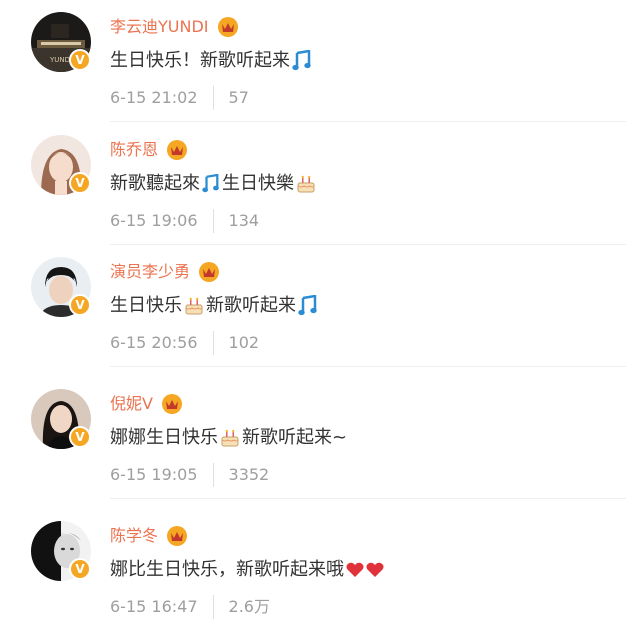 This screenshot has height=631, width=641. What do you see at coordinates (249, 475) in the screenshot?
I see `like-count: 3352` at bounding box center [249, 475].